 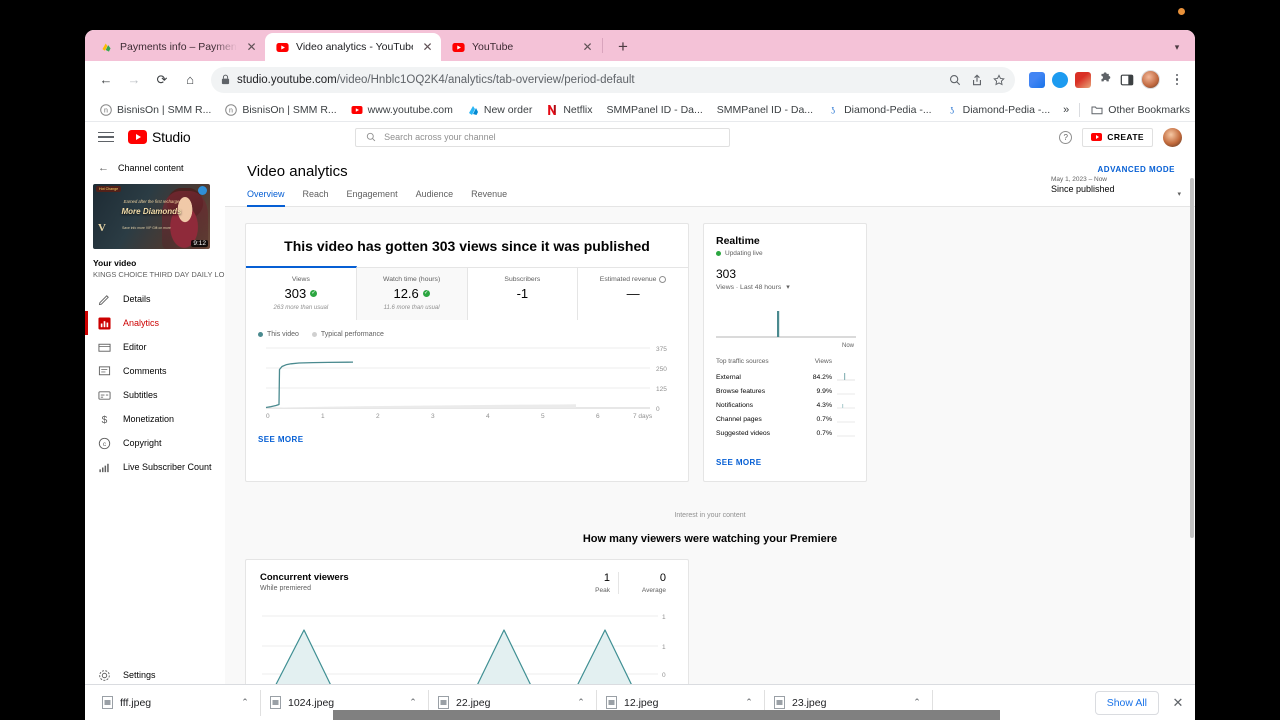 What do you see at coordinates (1179, 194) in the screenshot?
I see `chevron-down-icon: ▾` at bounding box center [1179, 194].